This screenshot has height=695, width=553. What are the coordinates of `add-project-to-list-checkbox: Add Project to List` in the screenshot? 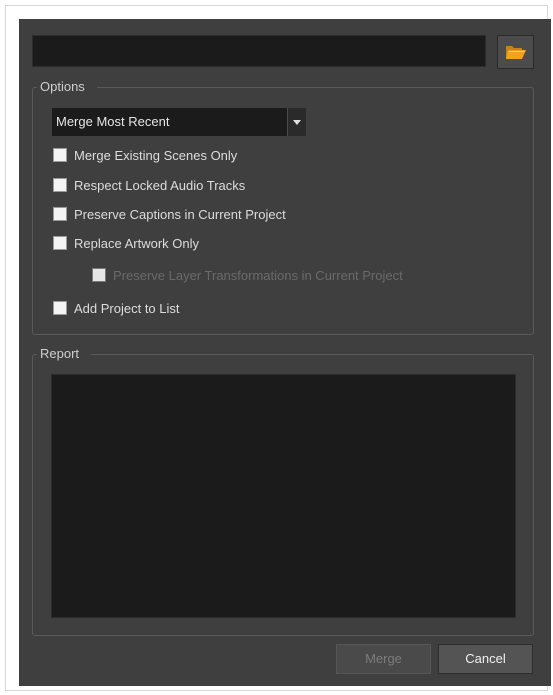 It's located at (116, 308).